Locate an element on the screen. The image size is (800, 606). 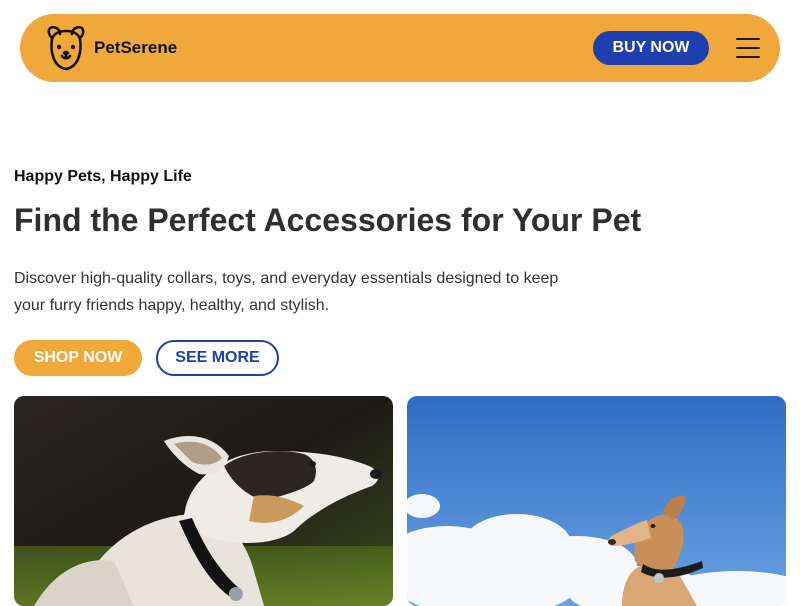
shop-now-button: SHOP NOW is located at coordinates (78, 358).